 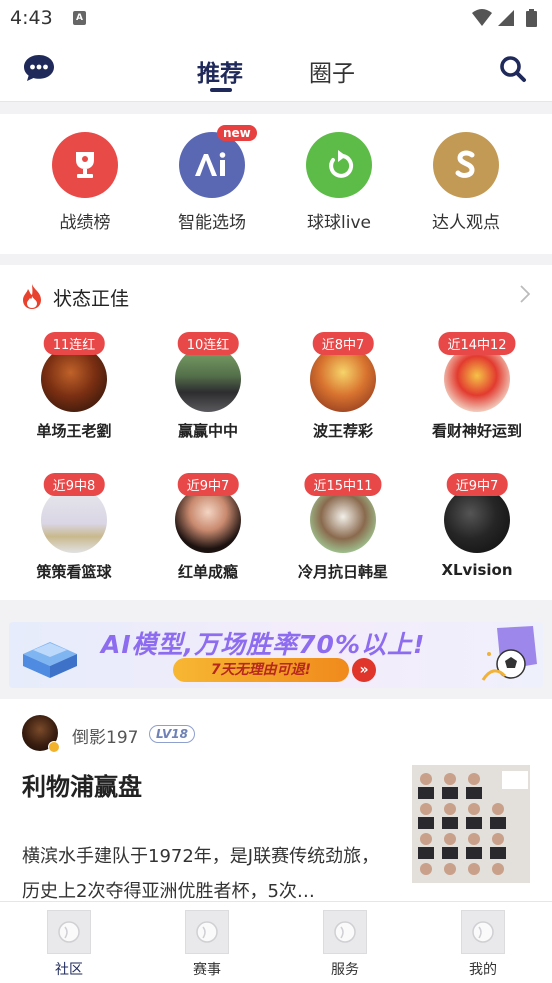 What do you see at coordinates (39, 68) in the screenshot?
I see `chat-bubble-icon` at bounding box center [39, 68].